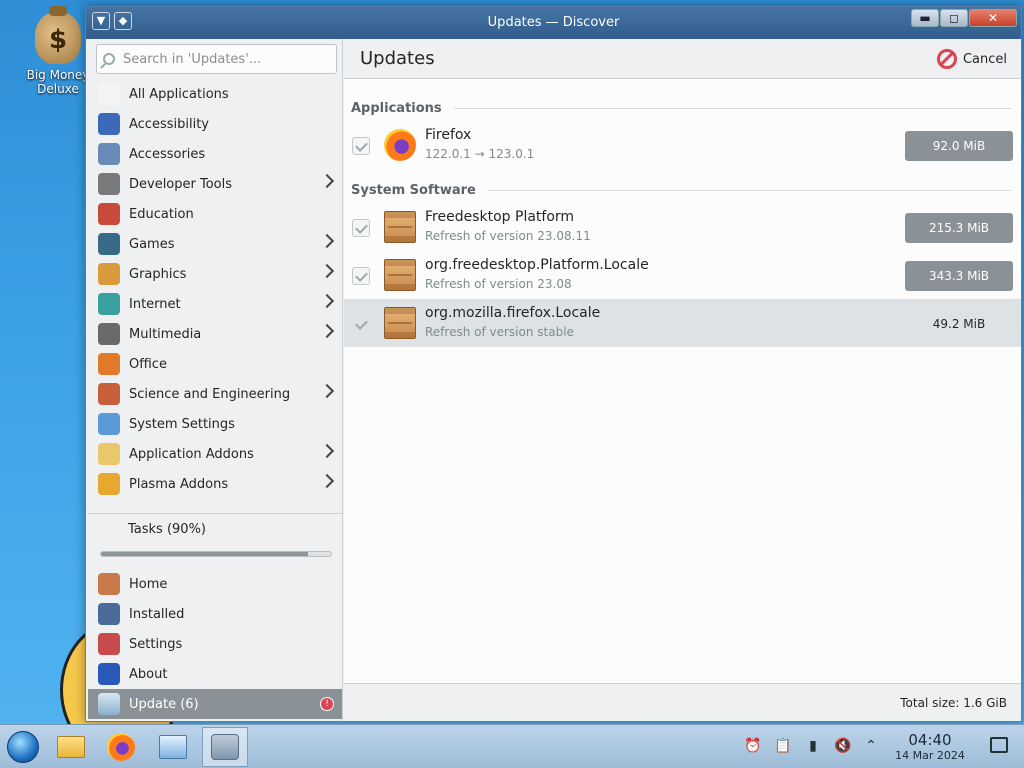 This screenshot has height=768, width=1024. Describe the element at coordinates (954, 18) in the screenshot. I see `maximize-button: ◻` at that location.